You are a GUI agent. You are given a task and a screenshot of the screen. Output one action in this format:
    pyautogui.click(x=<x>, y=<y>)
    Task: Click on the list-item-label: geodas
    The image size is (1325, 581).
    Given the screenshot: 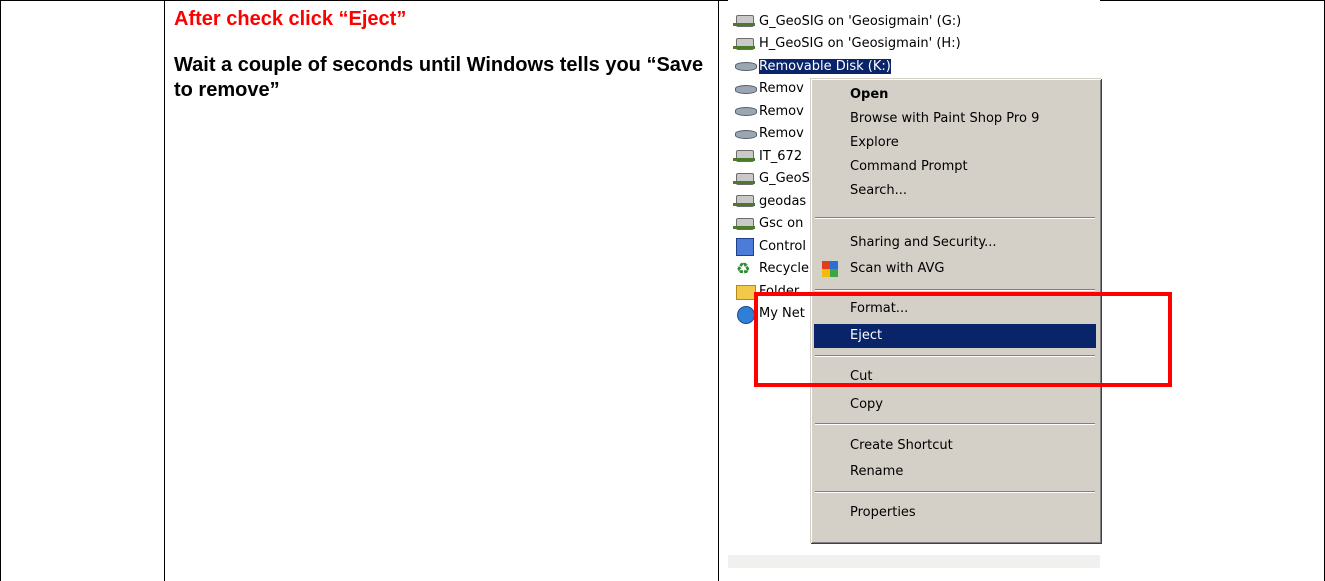 What is the action you would take?
    pyautogui.click(x=783, y=201)
    